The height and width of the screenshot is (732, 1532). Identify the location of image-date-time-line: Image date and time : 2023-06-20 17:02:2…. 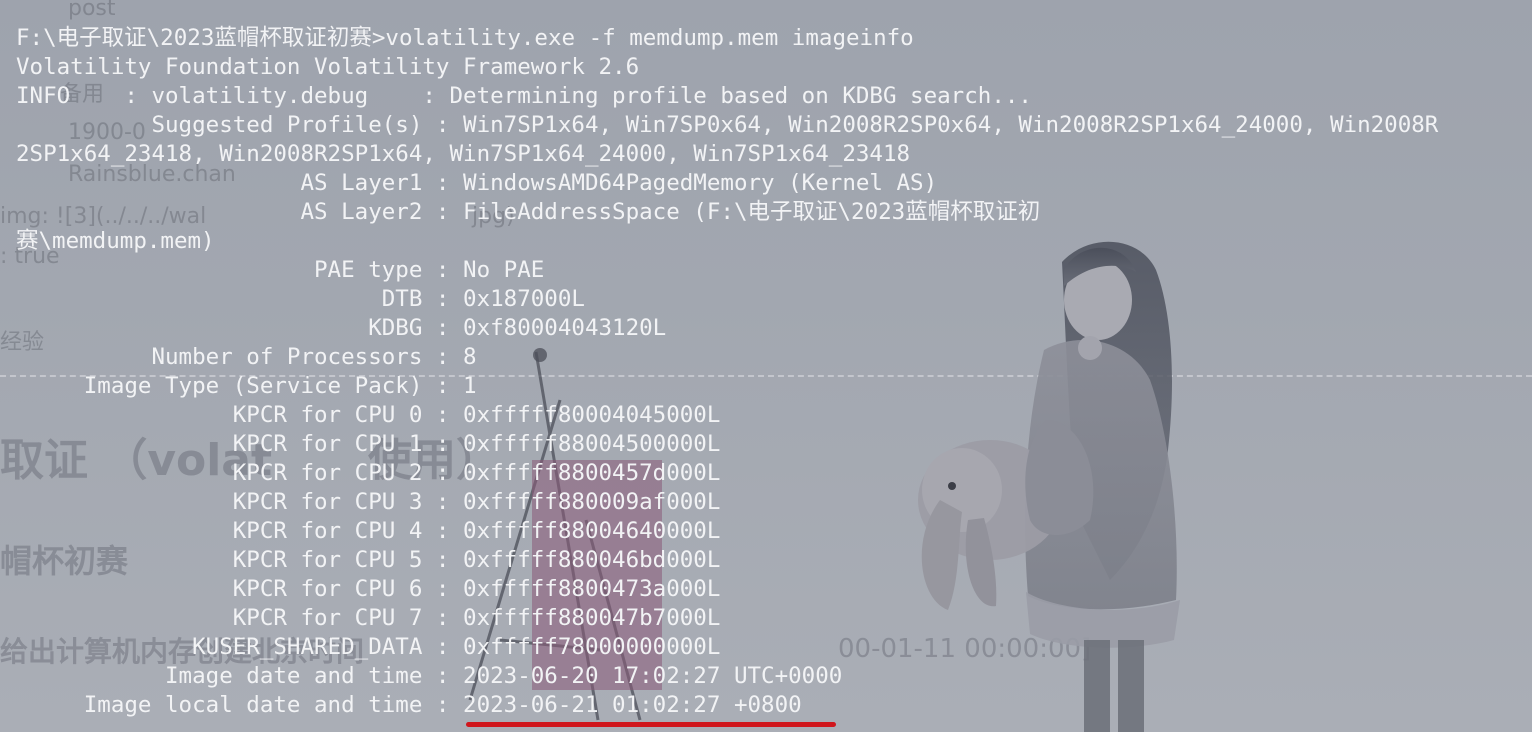
(429, 676).